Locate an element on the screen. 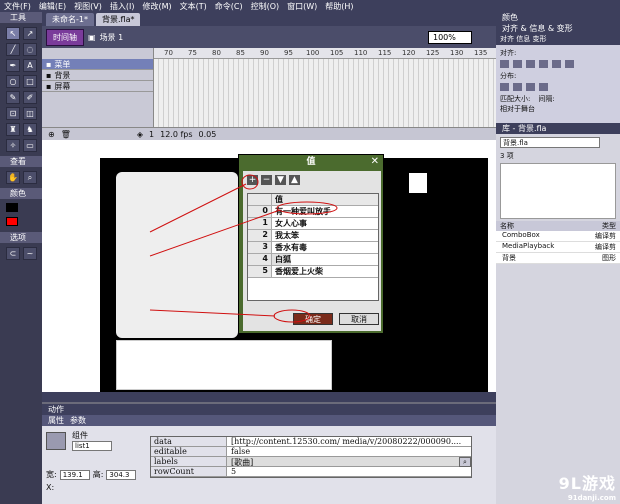 Image resolution: width=620 pixels, height=504 pixels. align-left-icon is located at coordinates (504, 64).